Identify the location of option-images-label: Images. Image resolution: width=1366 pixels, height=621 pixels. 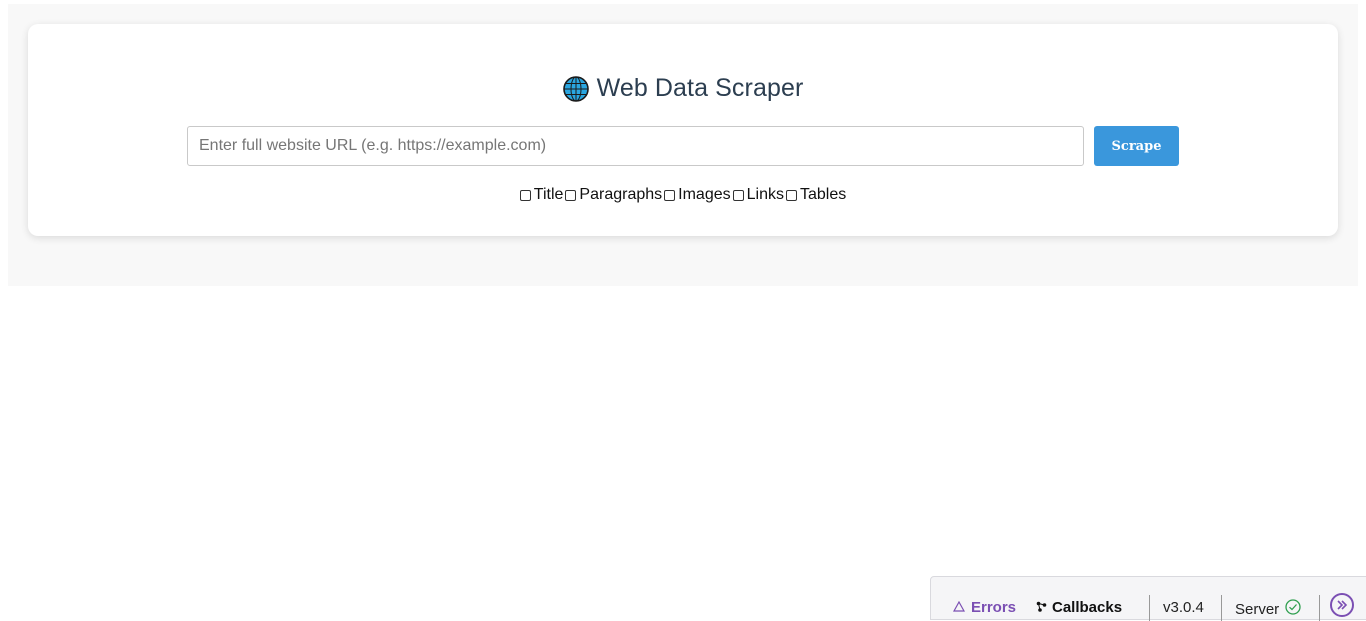
(704, 194).